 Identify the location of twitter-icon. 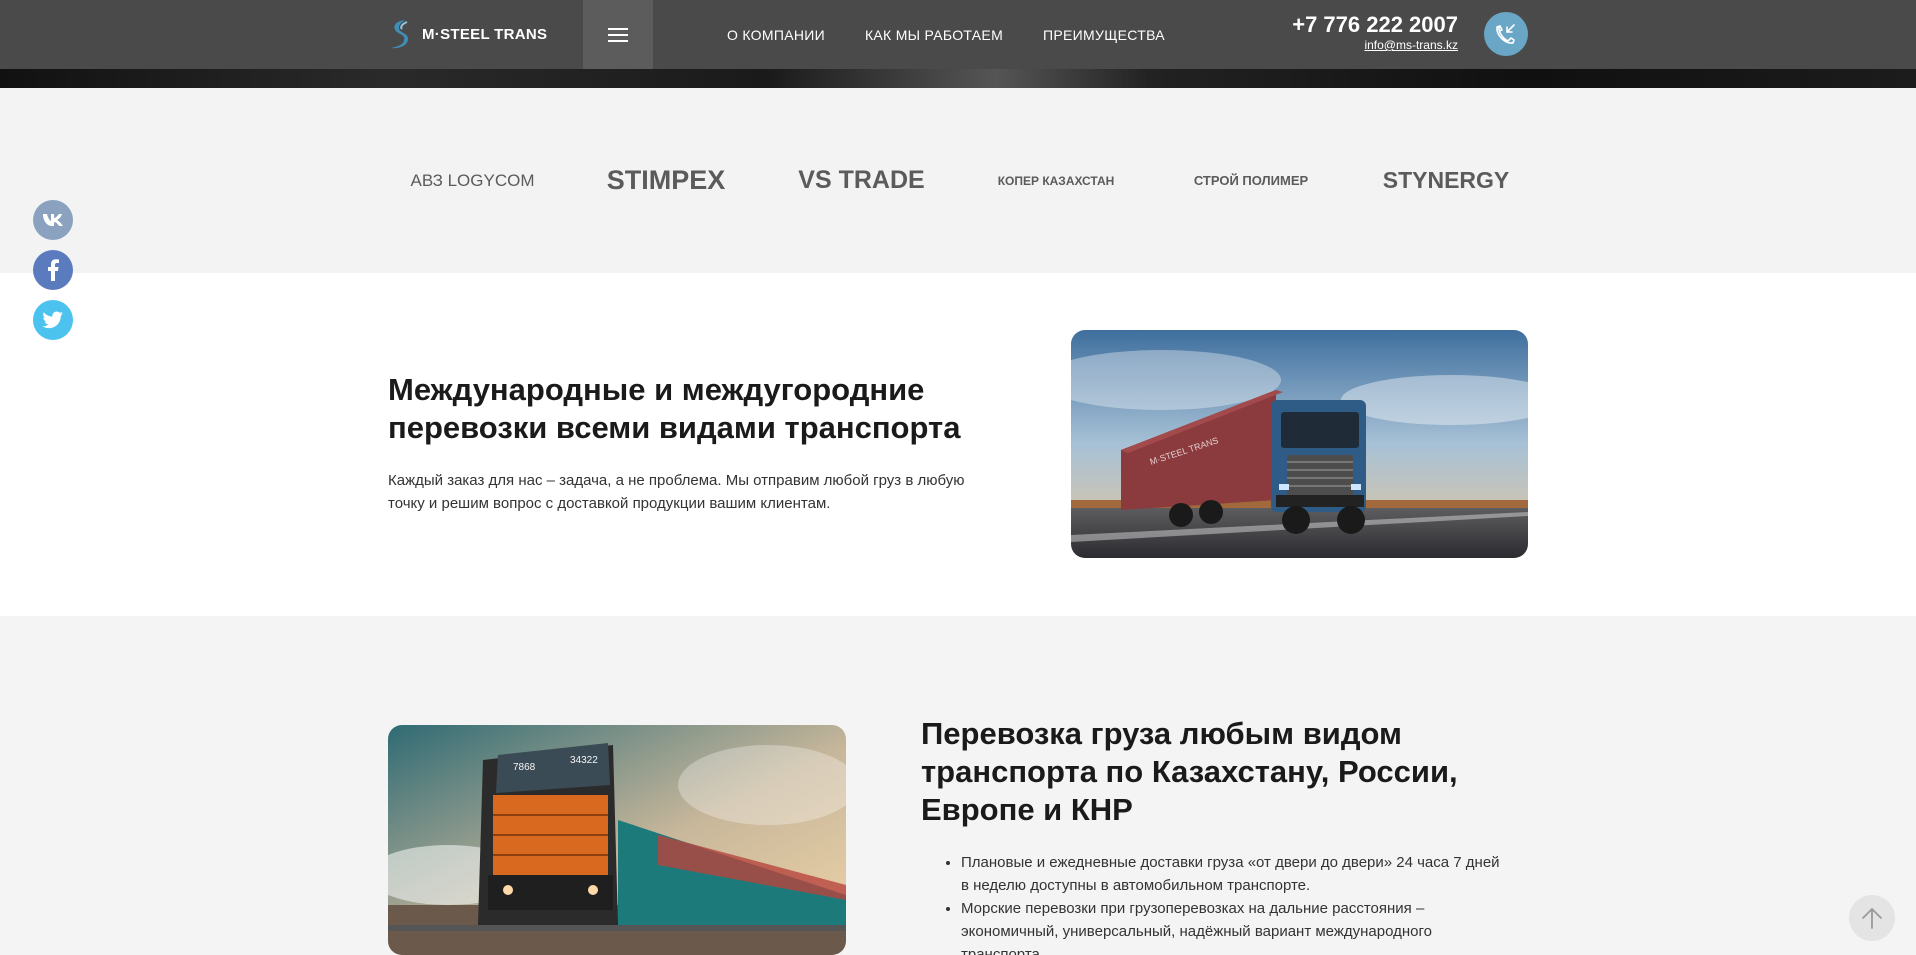
(53, 320).